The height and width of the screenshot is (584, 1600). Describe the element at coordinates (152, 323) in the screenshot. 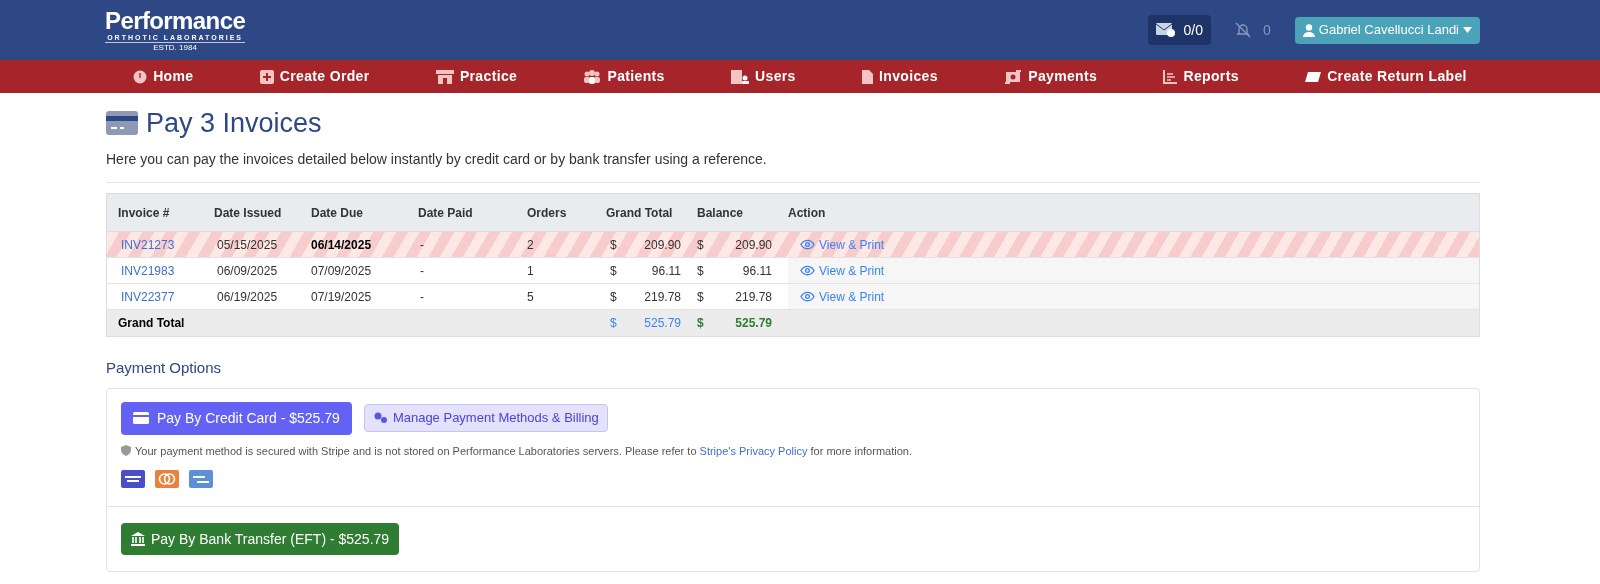

I see `grand-total-label: Grand Total` at that location.